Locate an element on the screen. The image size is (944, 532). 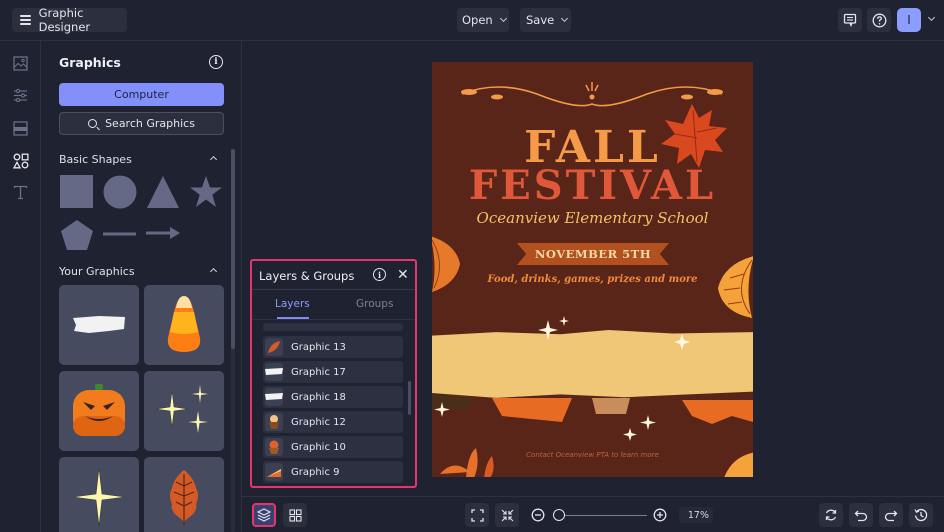
zoom-slider-handle is located at coordinates (559, 515).